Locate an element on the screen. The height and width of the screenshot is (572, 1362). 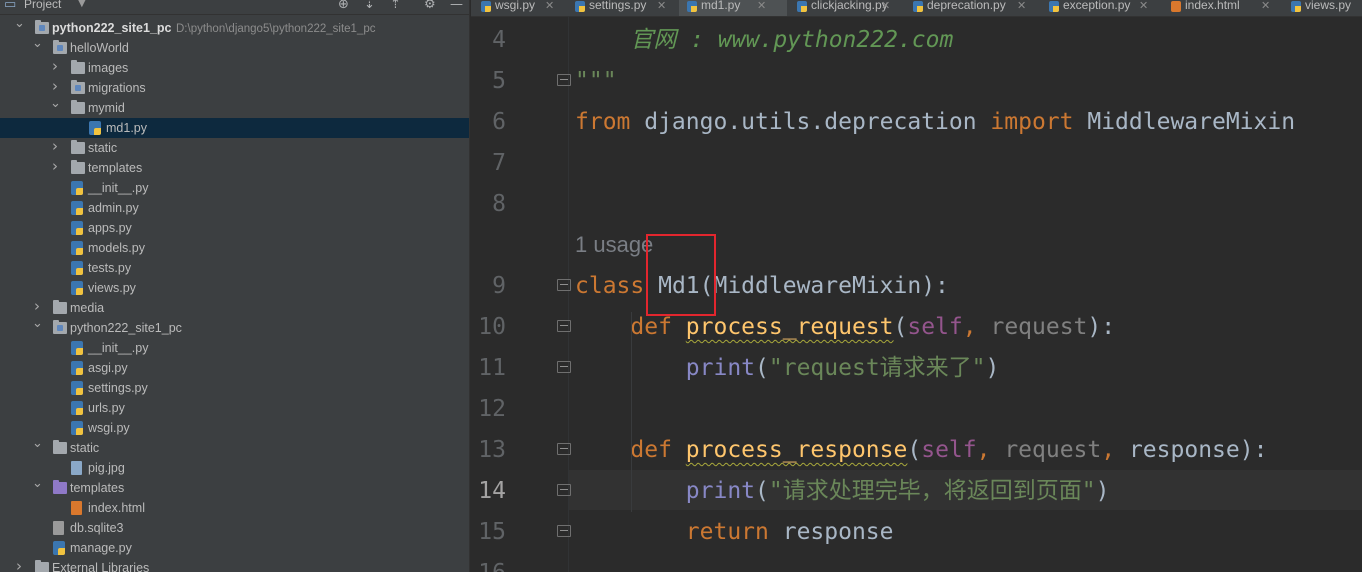
tree-item: › External Libraries is located at coordinates (234, 565).